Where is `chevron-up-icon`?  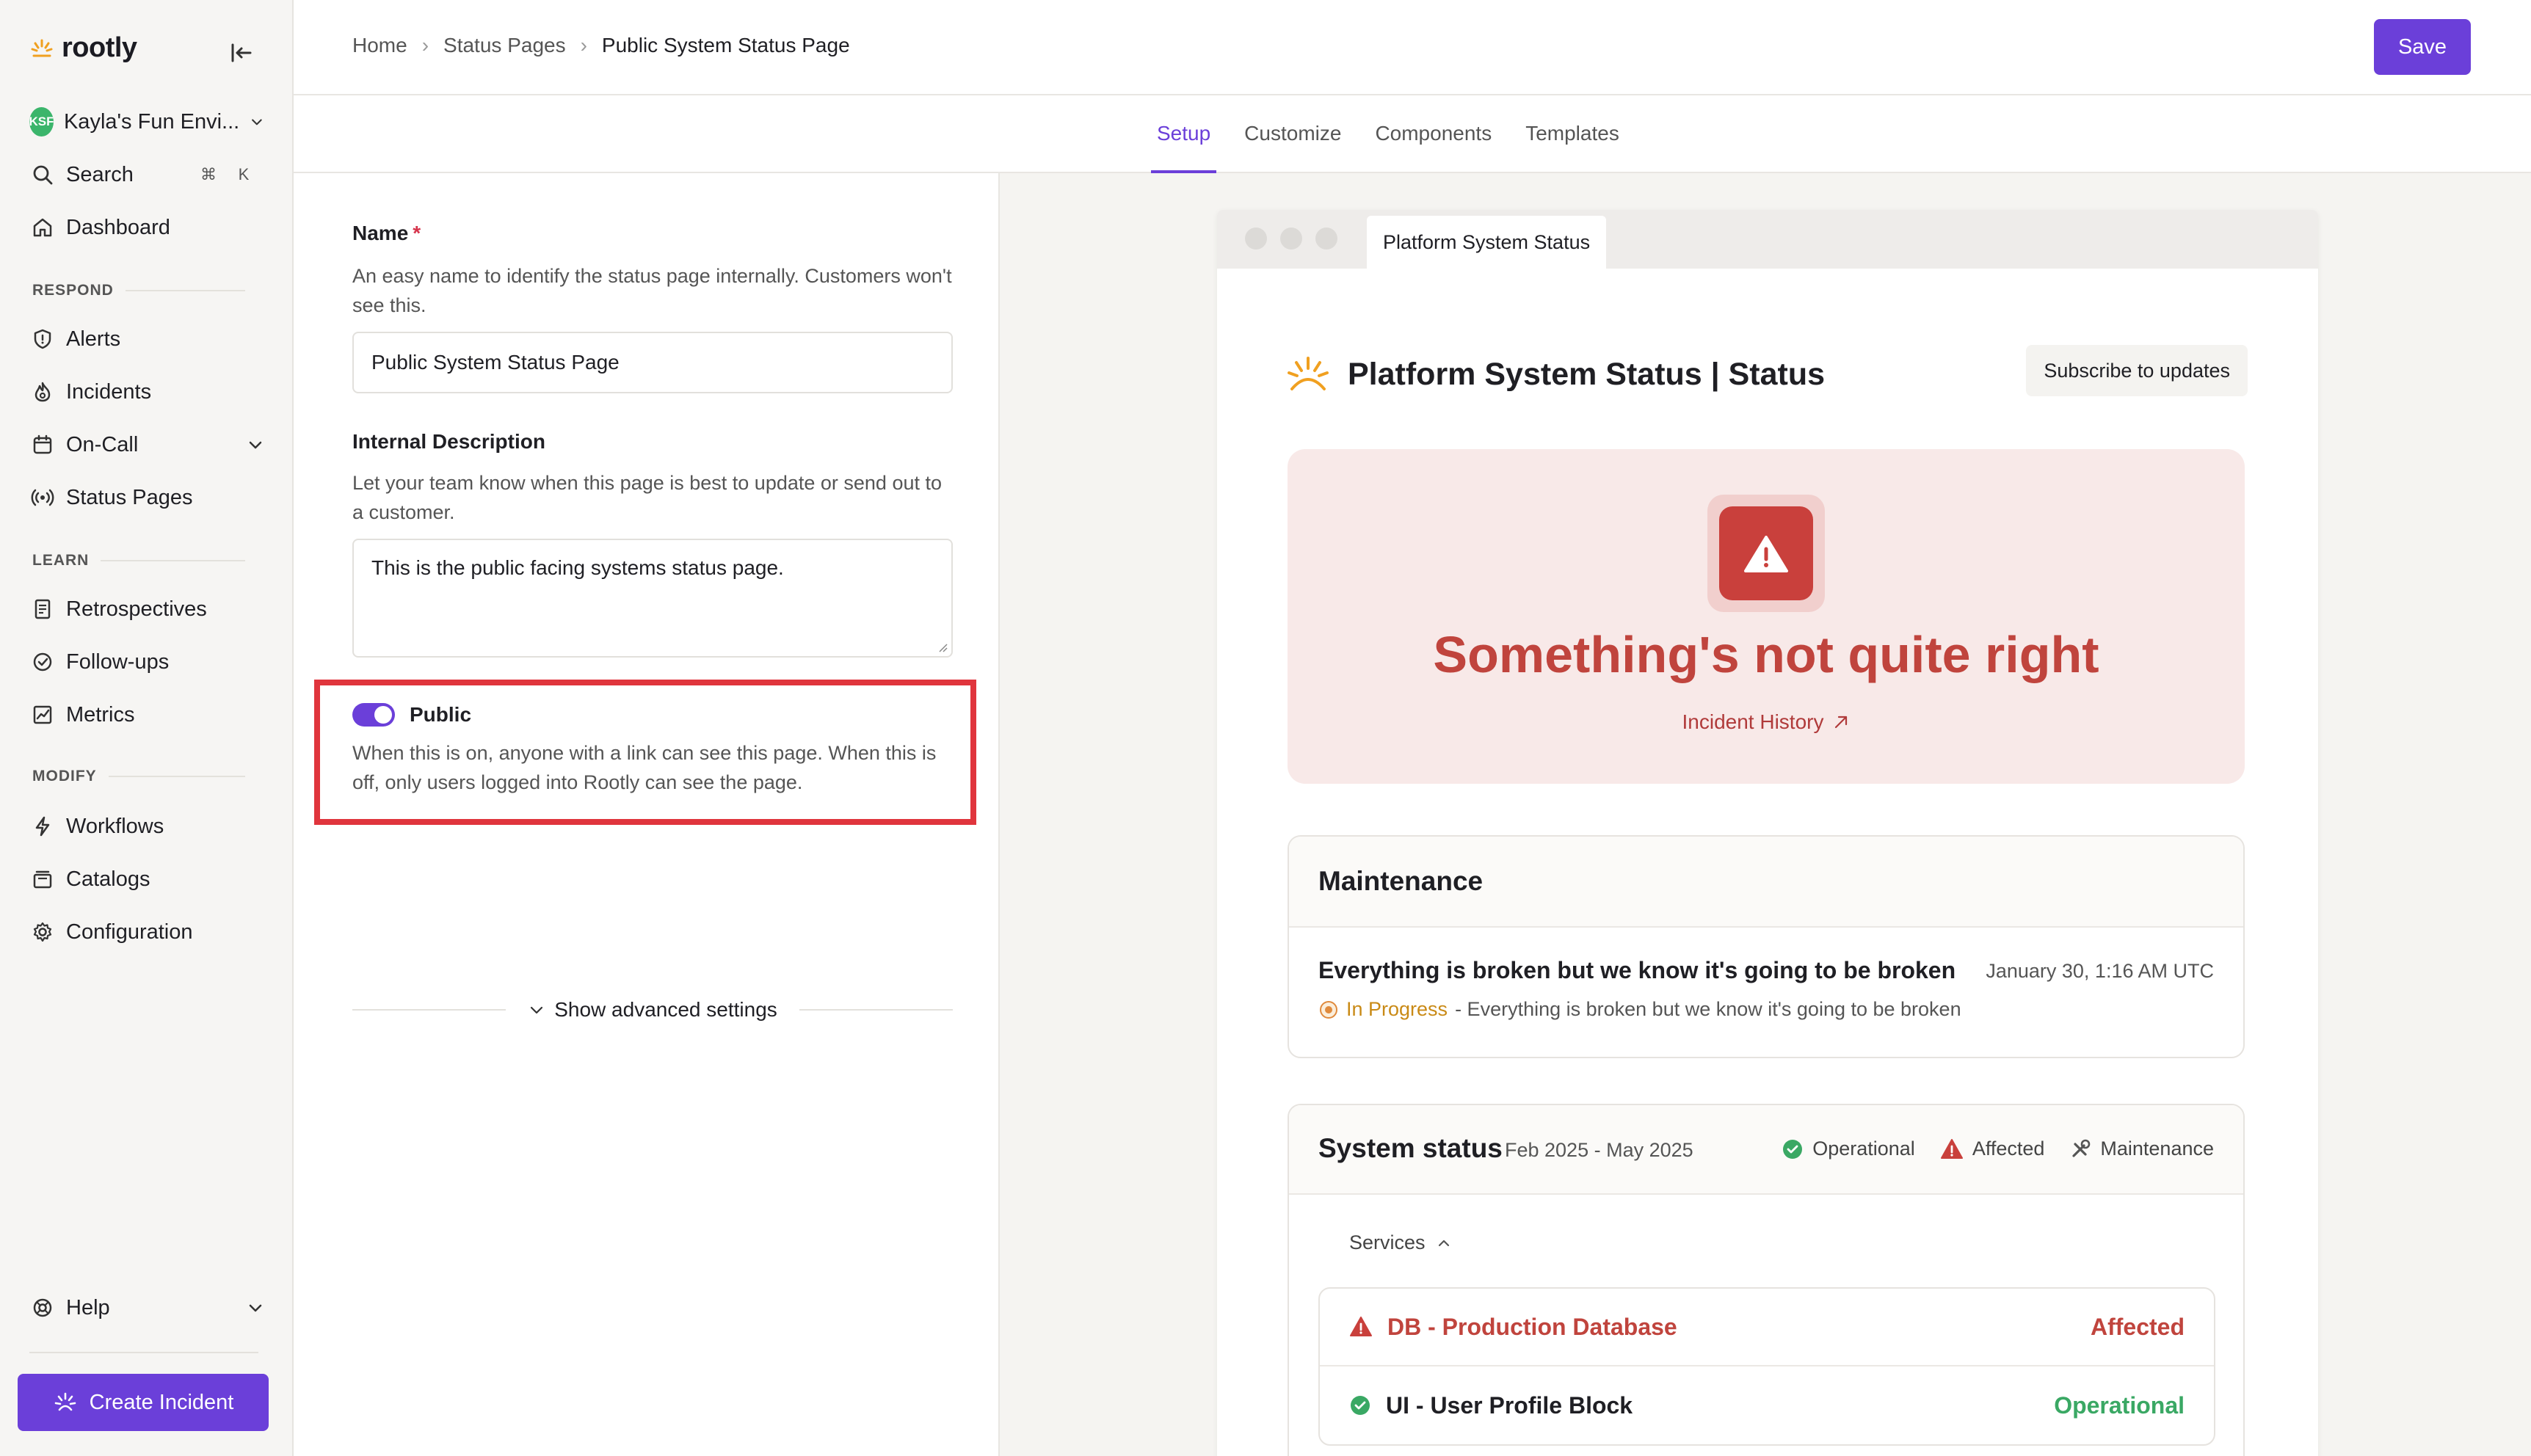
chevron-up-icon is located at coordinates (1444, 1243).